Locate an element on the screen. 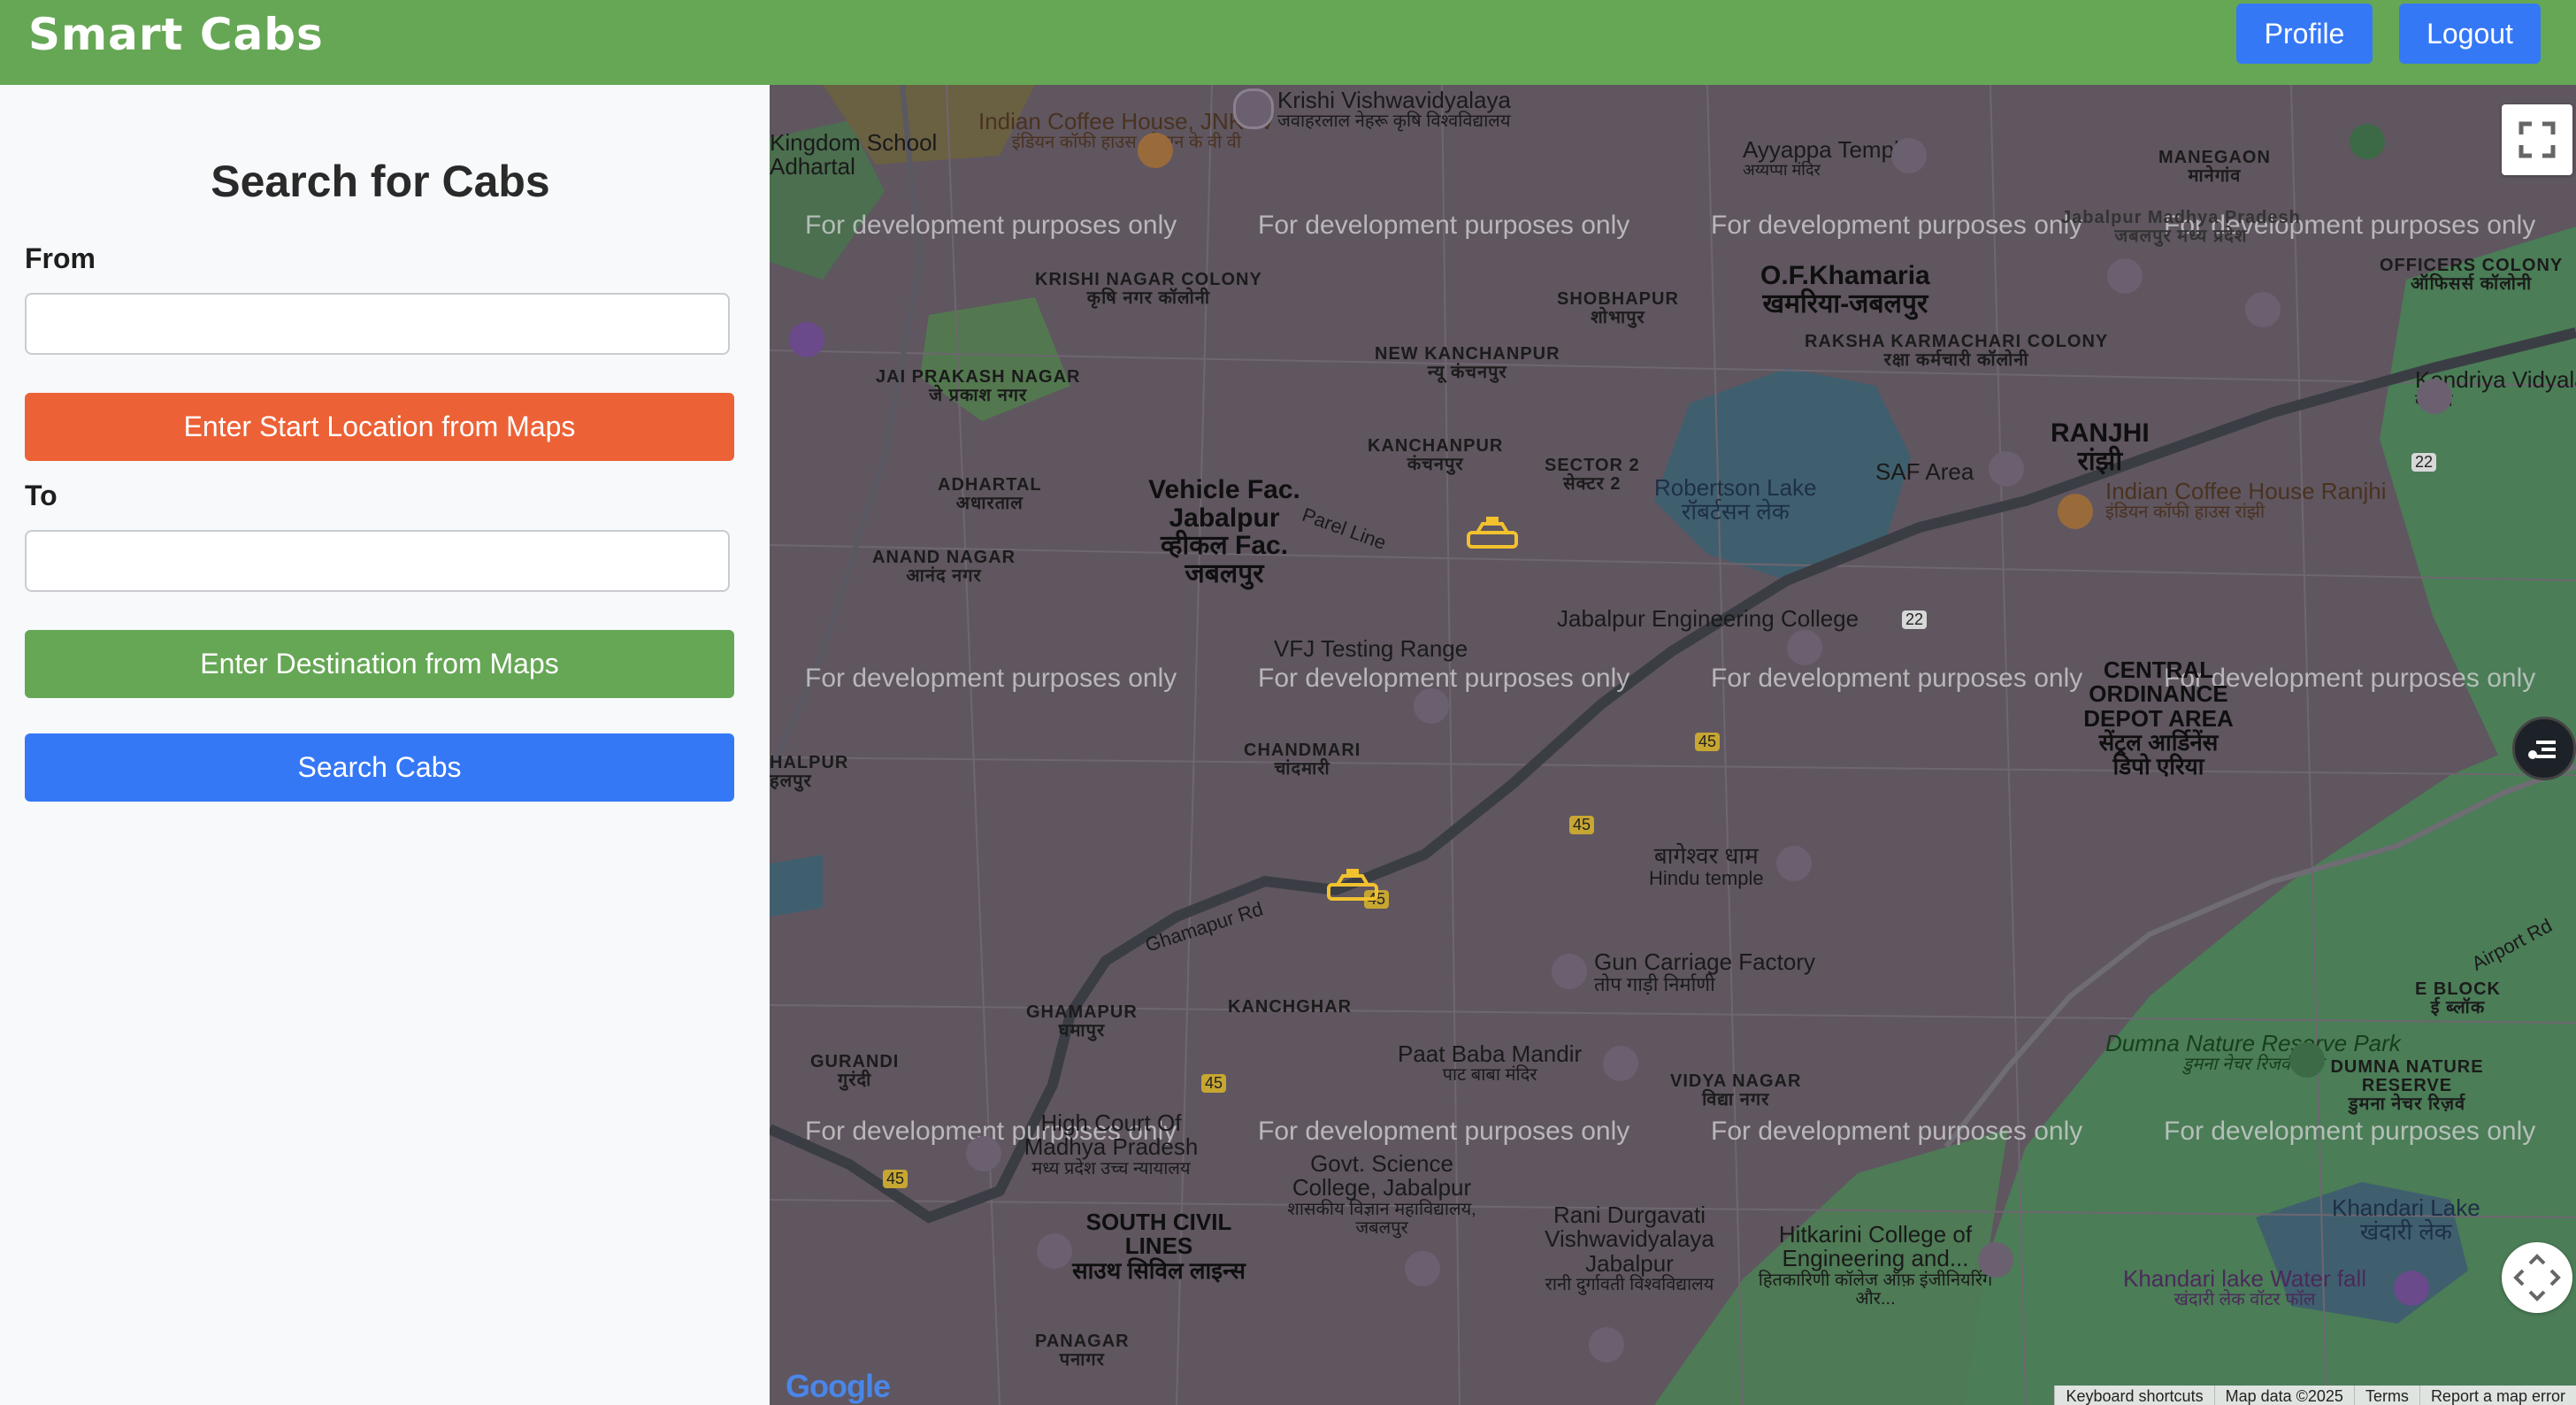 Image resolution: width=2576 pixels, height=1405 pixels. place-label: KANCHGHAR is located at coordinates (1290, 1007).